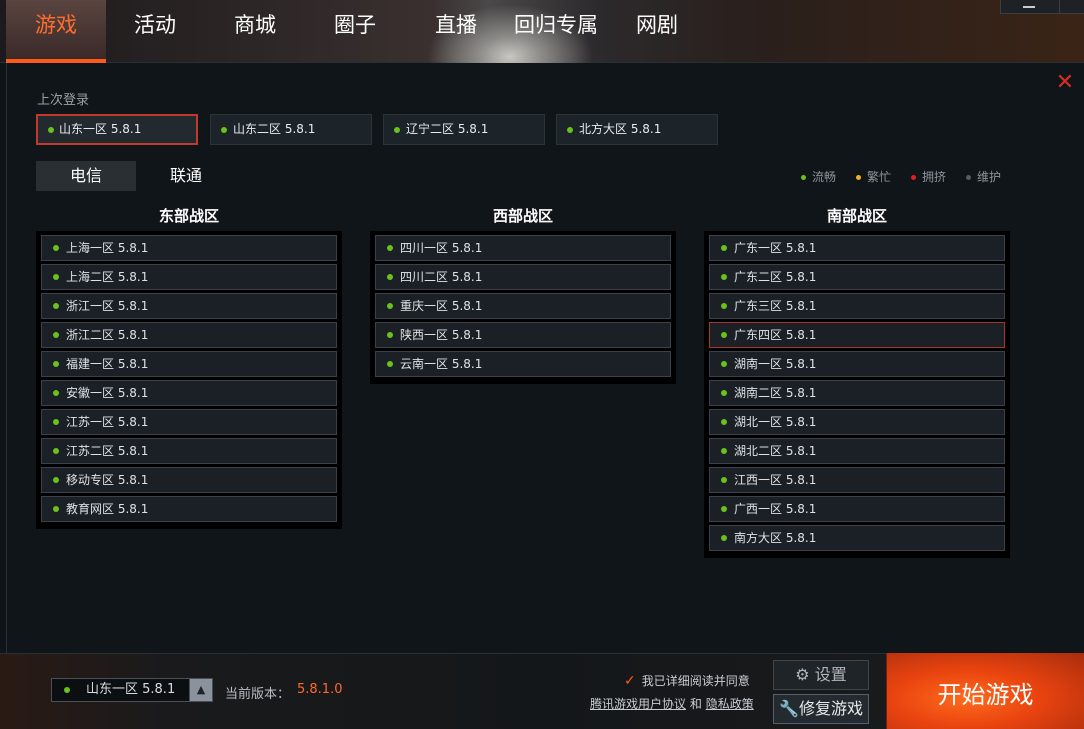  Describe the element at coordinates (857, 277) in the screenshot. I see `server-row: 广东二区 5.8.1` at that location.